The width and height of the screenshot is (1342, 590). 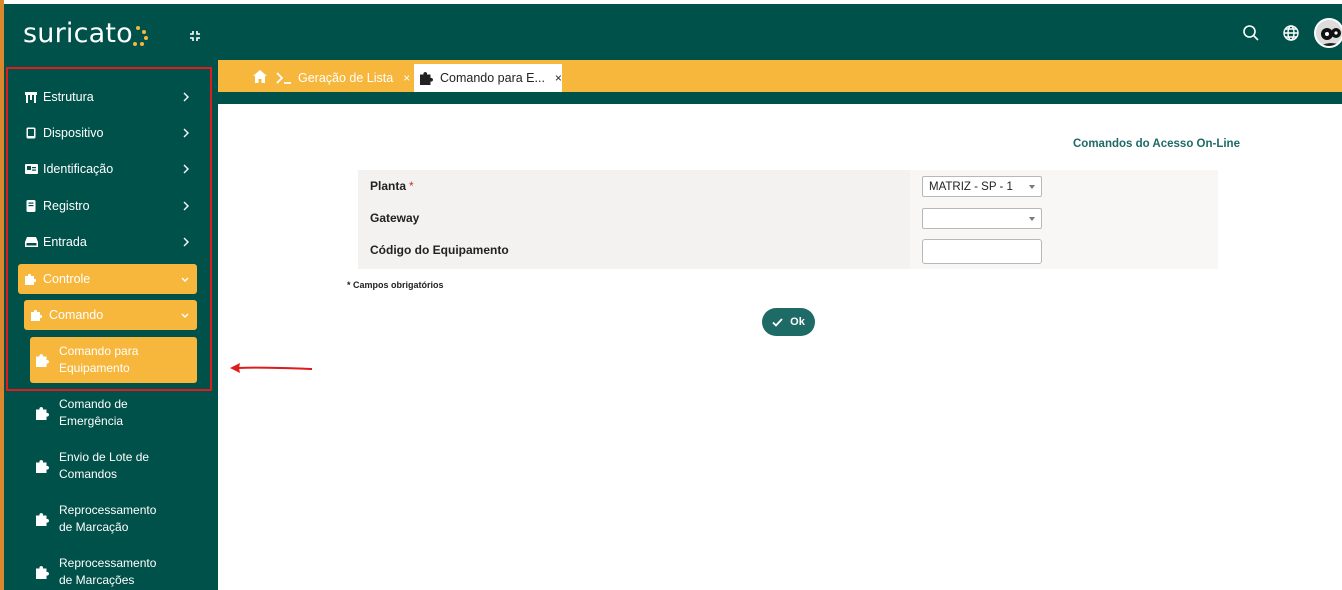 I want to click on sidebar-item-envio-de-lote: Envio de Lote de Comandos, so click(x=113, y=466).